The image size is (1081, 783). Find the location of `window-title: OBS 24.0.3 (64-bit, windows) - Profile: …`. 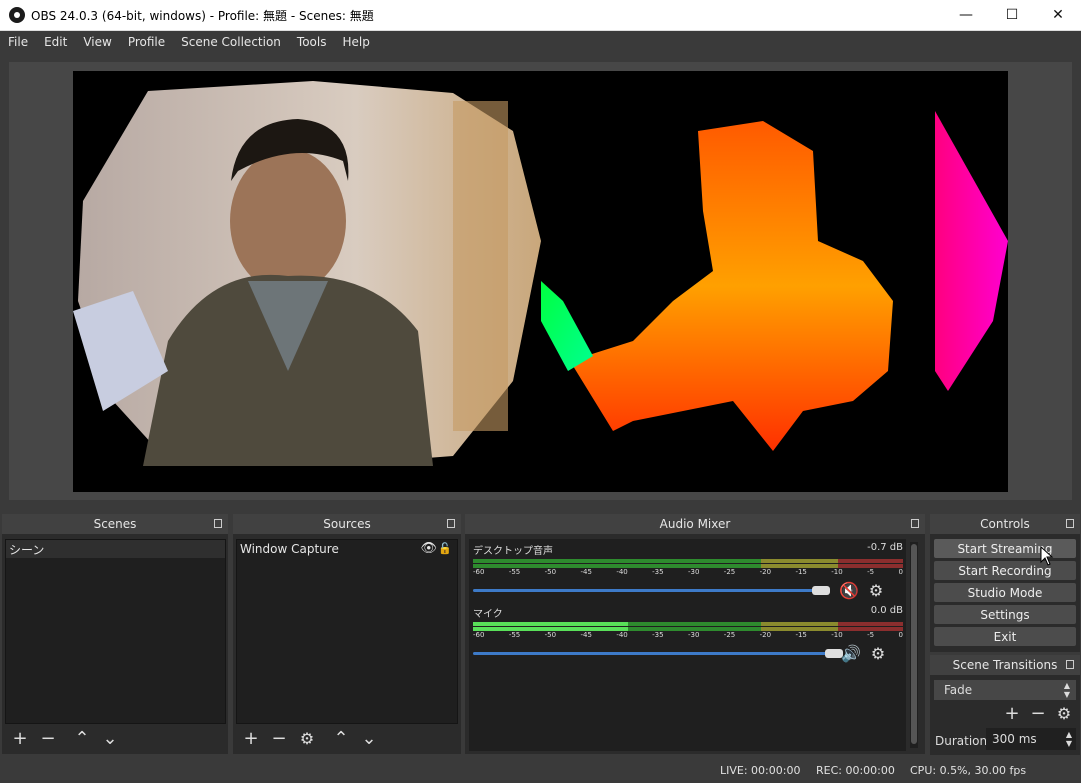

window-title: OBS 24.0.3 (64-bit, windows) - Profile: … is located at coordinates (202, 15).